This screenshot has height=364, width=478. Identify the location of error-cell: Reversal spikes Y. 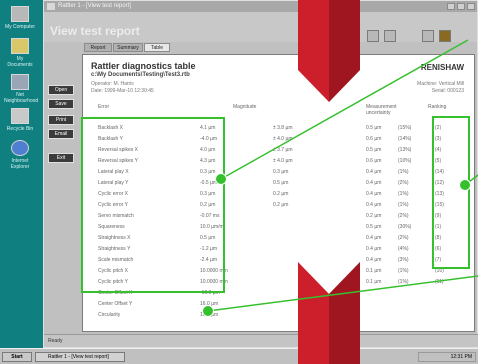
(118, 161).